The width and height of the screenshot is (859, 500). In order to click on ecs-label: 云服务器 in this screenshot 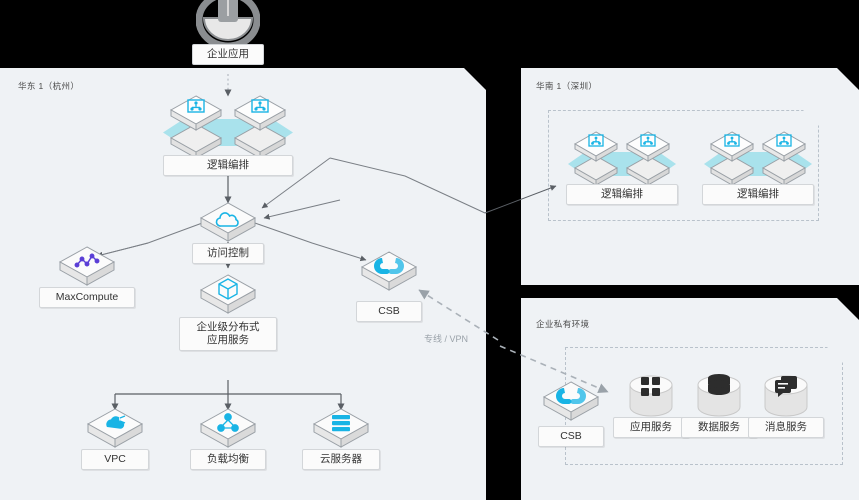, I will do `click(341, 460)`.